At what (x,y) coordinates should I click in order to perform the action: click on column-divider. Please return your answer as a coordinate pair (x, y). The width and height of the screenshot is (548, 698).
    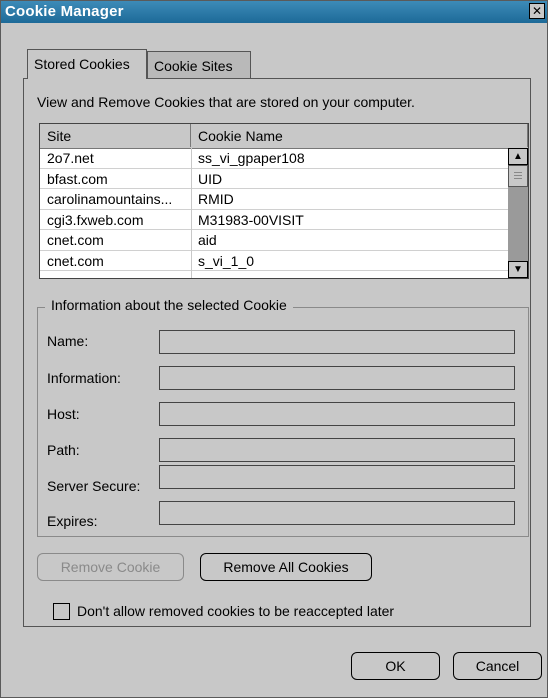
    Looking at the image, I should click on (191, 213).